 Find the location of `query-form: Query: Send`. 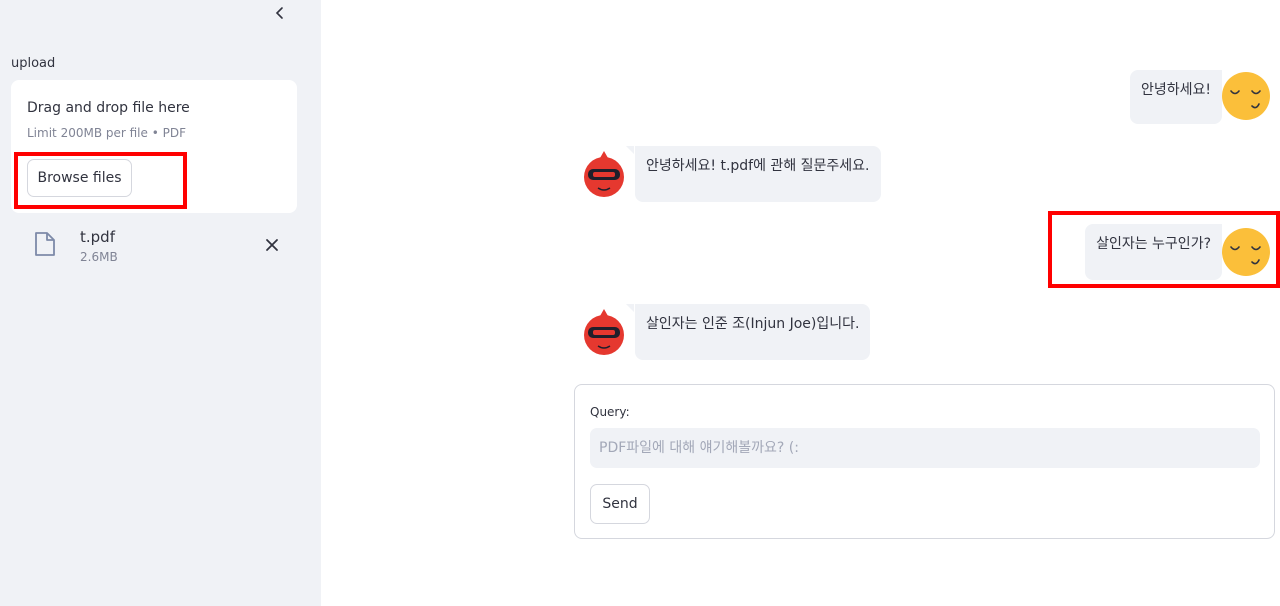

query-form: Query: Send is located at coordinates (924, 461).